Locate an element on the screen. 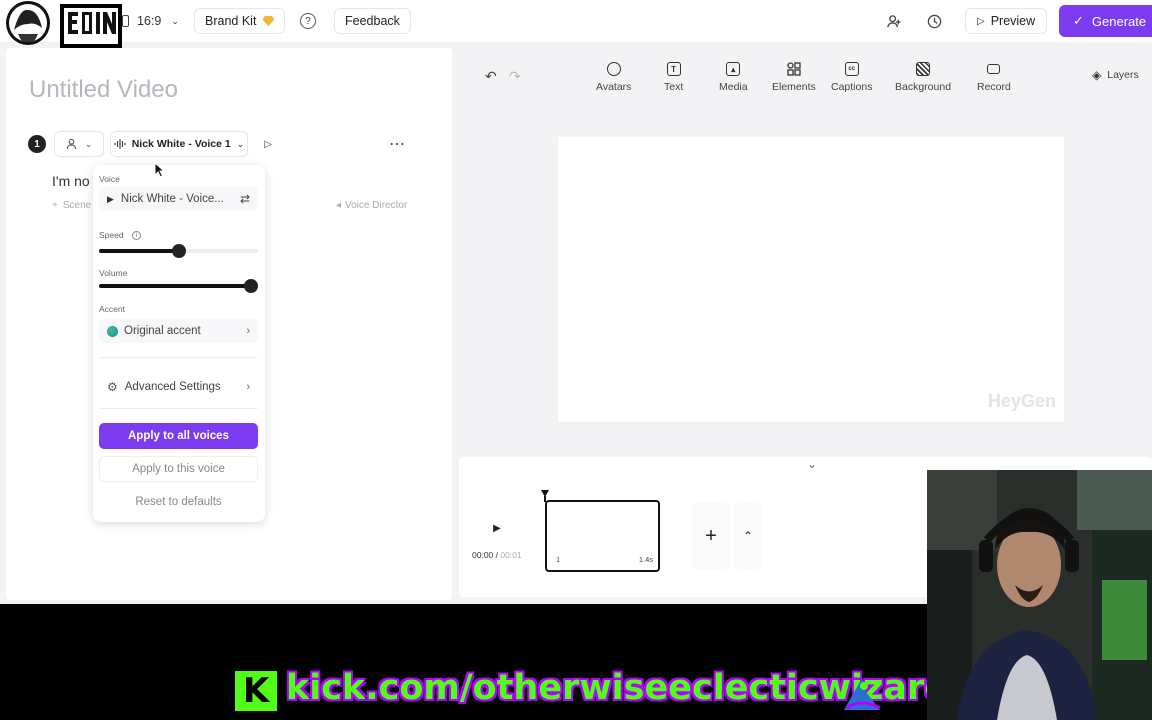 This screenshot has height=720, width=1152. timeline-play-button: ▶ is located at coordinates (497, 528).